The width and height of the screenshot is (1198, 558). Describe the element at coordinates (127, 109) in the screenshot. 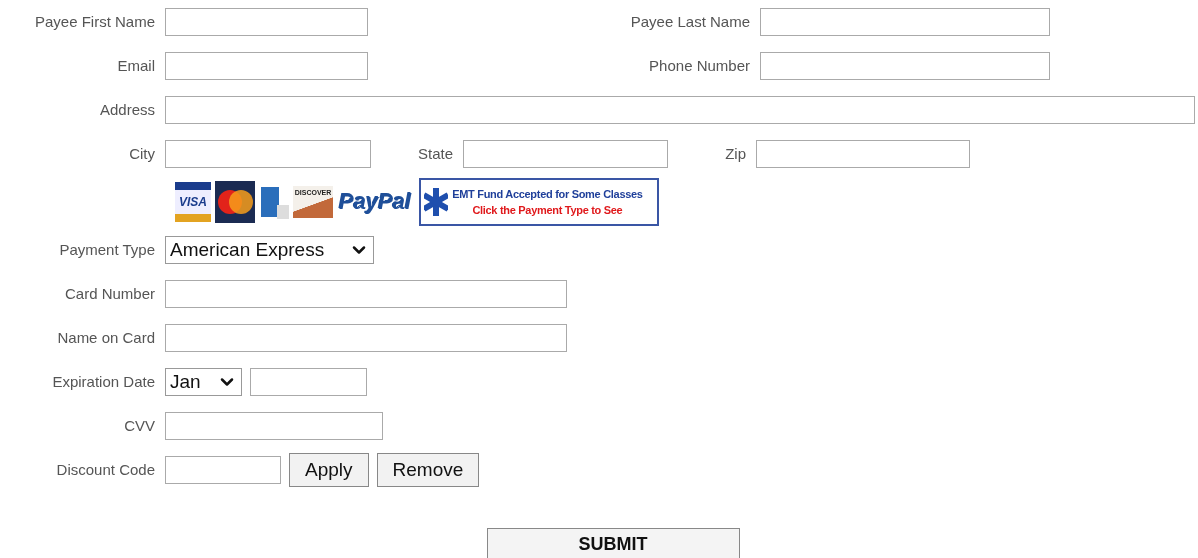

I see `field-label: Address` at that location.